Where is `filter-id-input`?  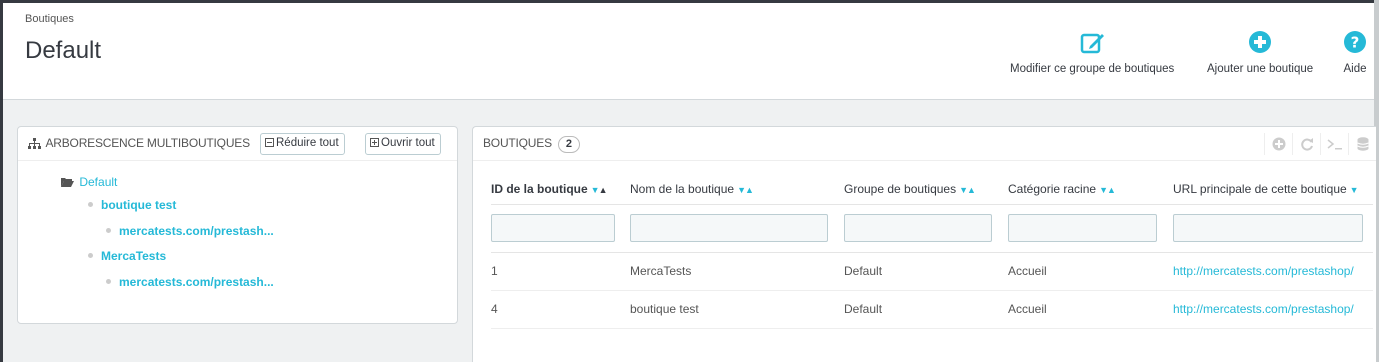 filter-id-input is located at coordinates (553, 228).